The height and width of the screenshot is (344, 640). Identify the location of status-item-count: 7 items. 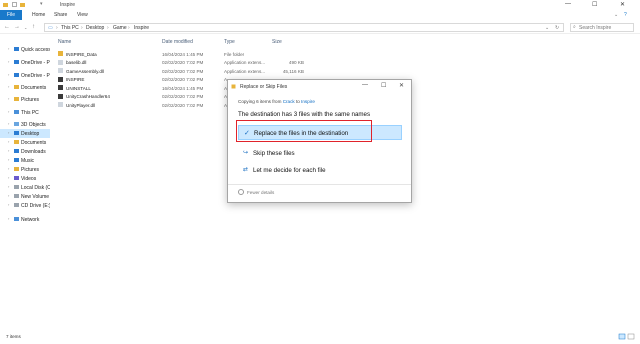
(13, 336).